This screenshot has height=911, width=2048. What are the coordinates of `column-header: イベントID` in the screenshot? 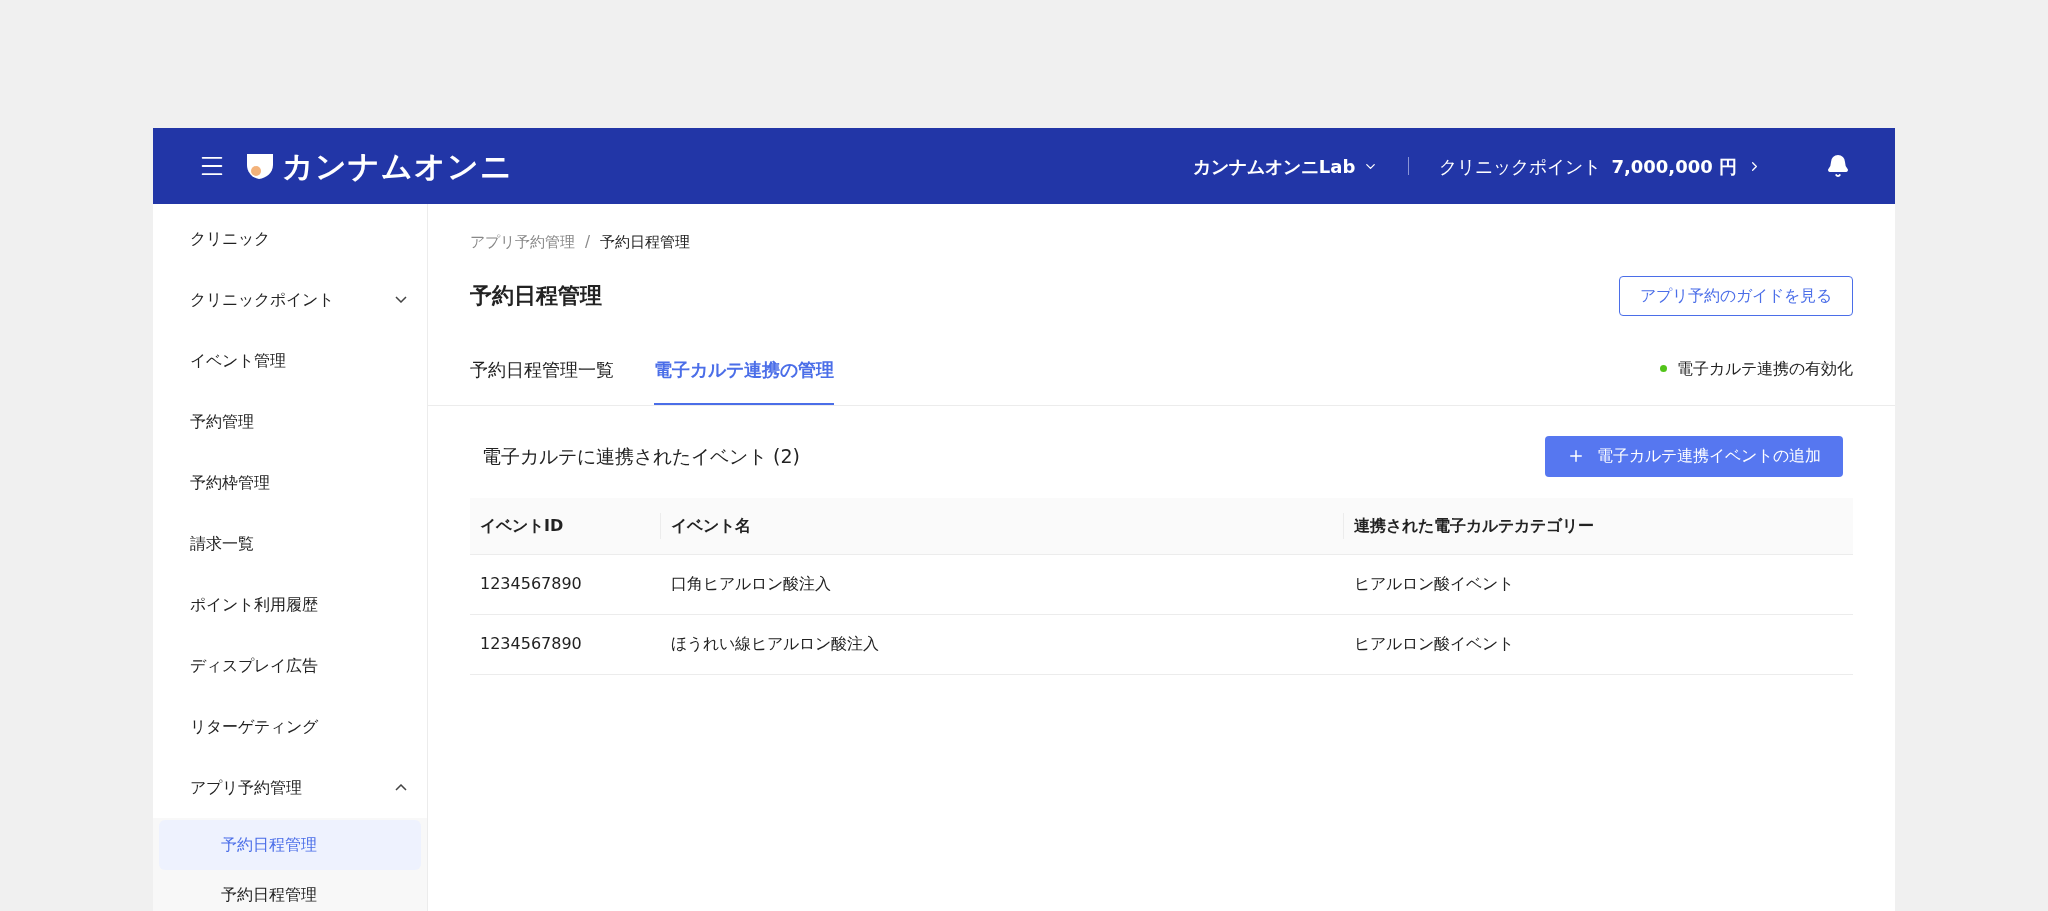 It's located at (522, 525).